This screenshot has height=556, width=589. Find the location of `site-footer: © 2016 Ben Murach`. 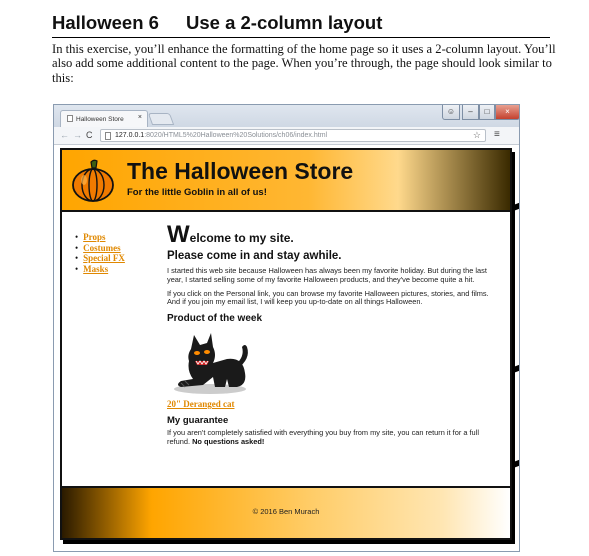

site-footer: © 2016 Ben Murach is located at coordinates (286, 512).